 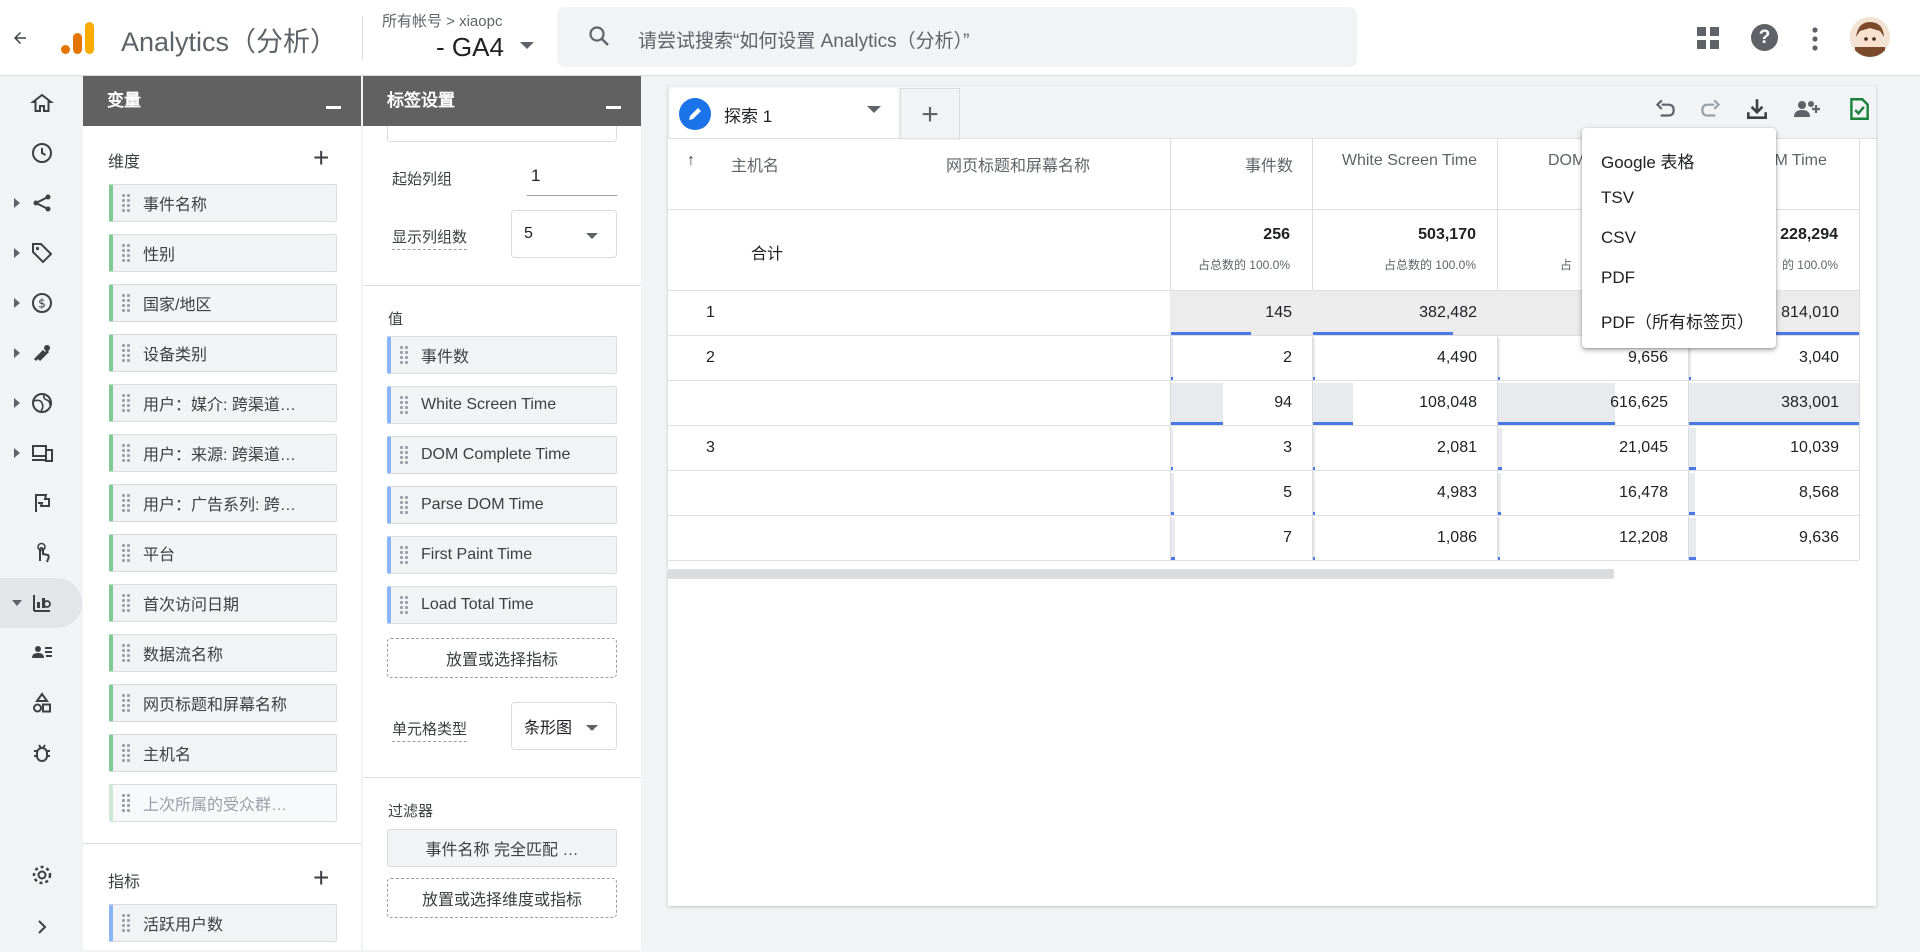 What do you see at coordinates (1708, 38) in the screenshot?
I see `apps-grid-icon` at bounding box center [1708, 38].